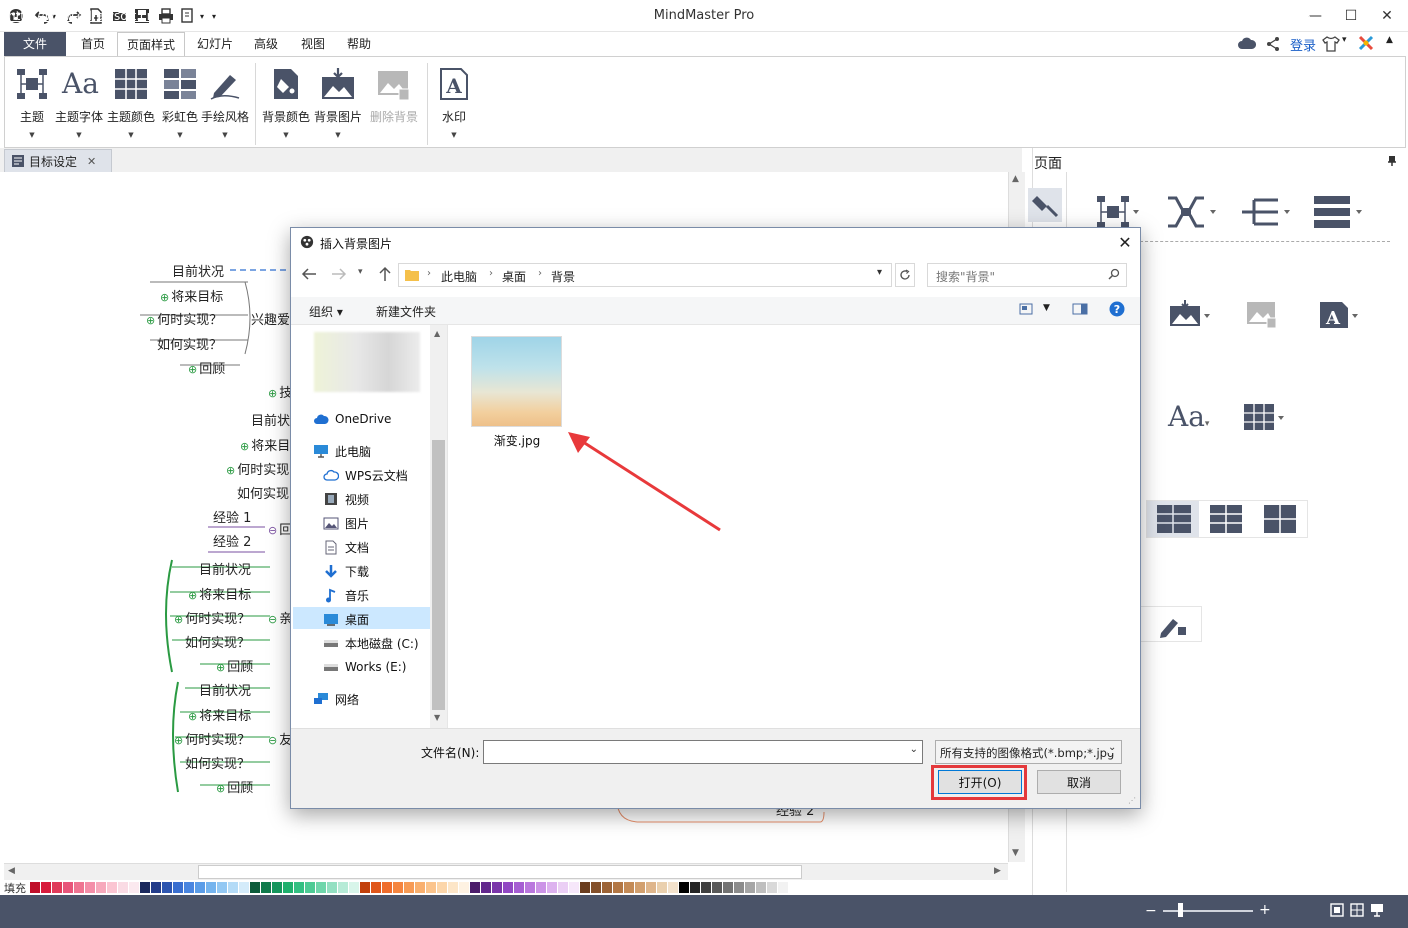  I want to click on filetype-dropdown-icon: ⌄, so click(1112, 747).